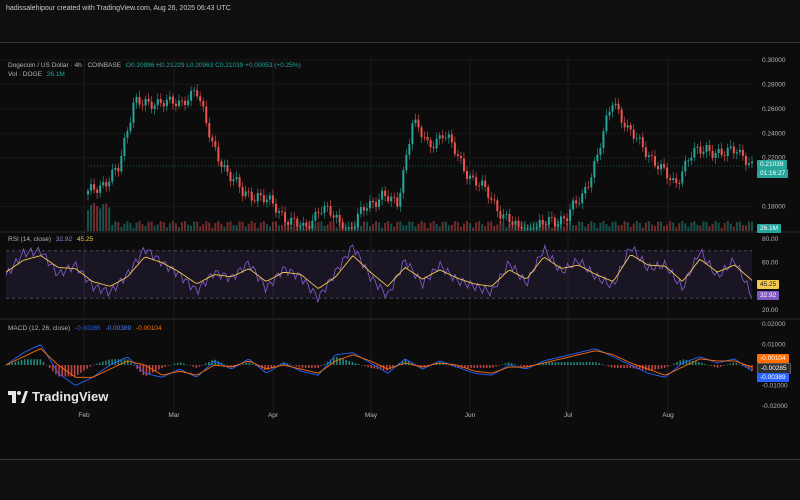 The width and height of the screenshot is (800, 500). Describe the element at coordinates (774, 345) in the screenshot. I see `macd-tick-label: 0.01000` at that location.